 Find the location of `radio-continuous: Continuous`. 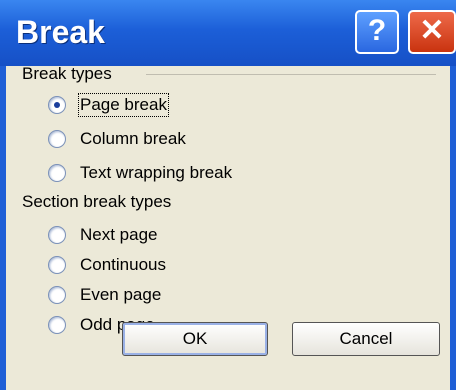

radio-continuous: Continuous is located at coordinates (107, 265).